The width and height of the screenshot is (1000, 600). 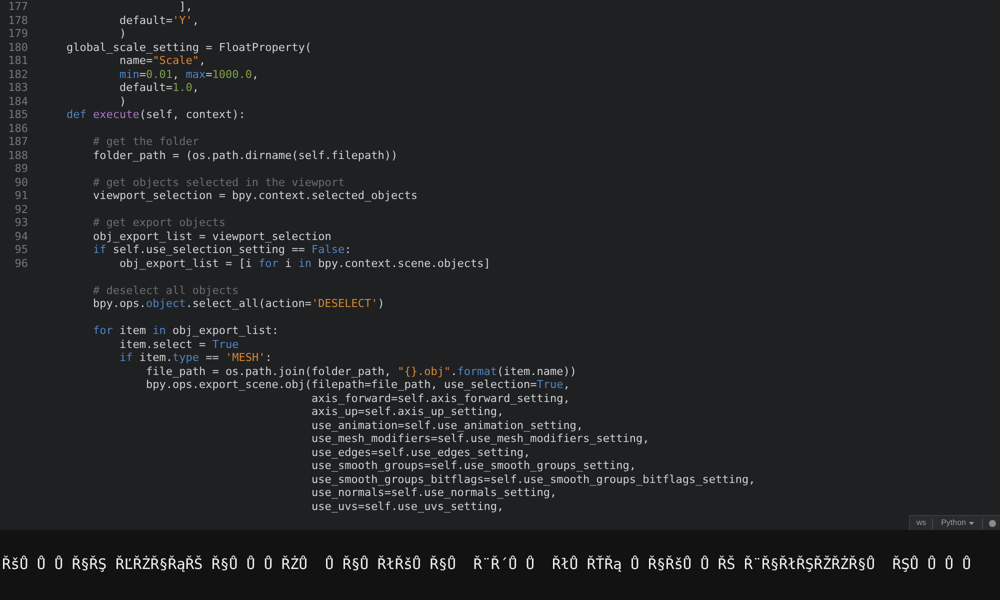 What do you see at coordinates (434, 493) in the screenshot?
I see `code-line: use_normals=self.use_normals_setting,` at bounding box center [434, 493].